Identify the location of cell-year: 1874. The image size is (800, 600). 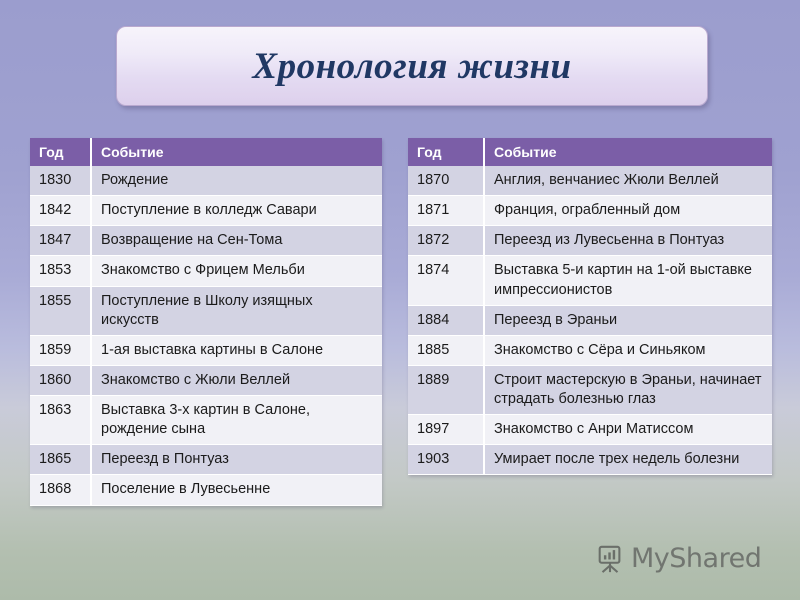
(446, 280).